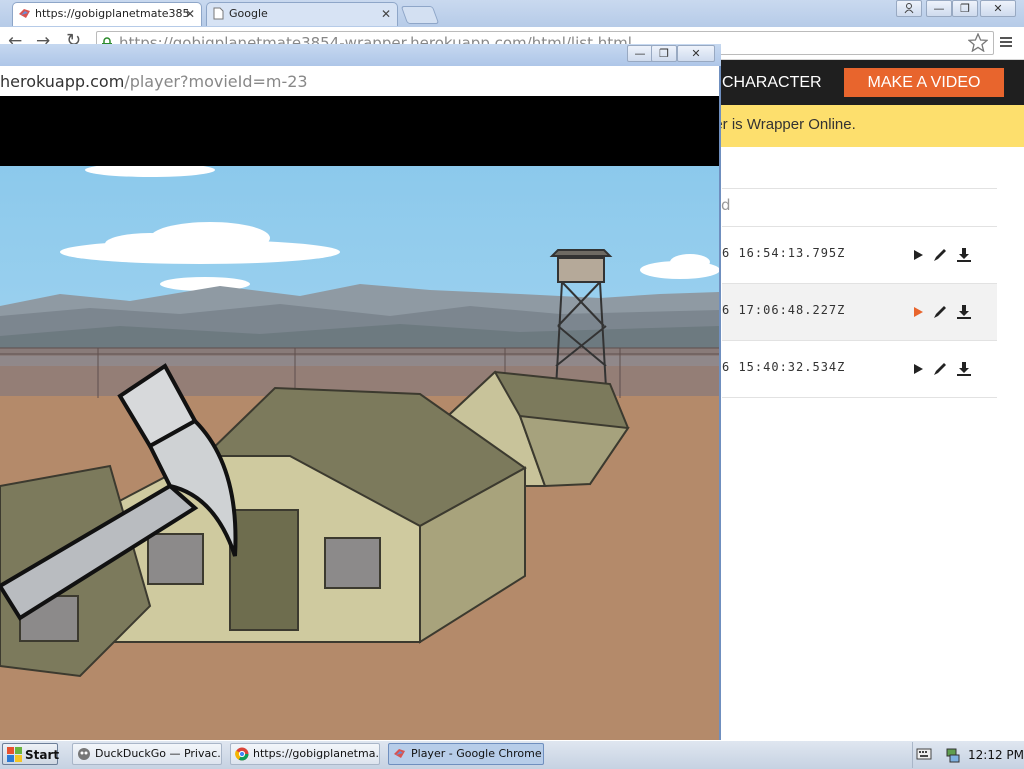 The width and height of the screenshot is (1024, 769). Describe the element at coordinates (953, 755) in the screenshot. I see `network-icon` at that location.